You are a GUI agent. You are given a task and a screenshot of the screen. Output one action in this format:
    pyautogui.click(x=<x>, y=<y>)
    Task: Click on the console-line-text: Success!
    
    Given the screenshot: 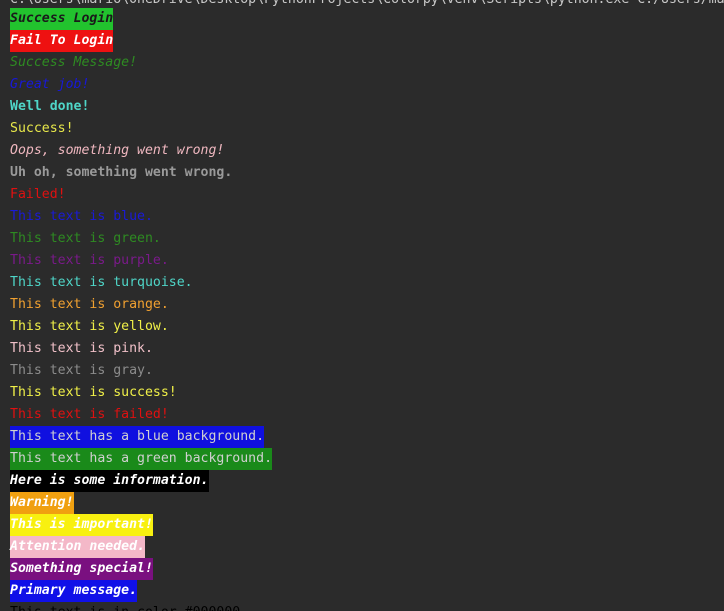 What is the action you would take?
    pyautogui.click(x=42, y=128)
    